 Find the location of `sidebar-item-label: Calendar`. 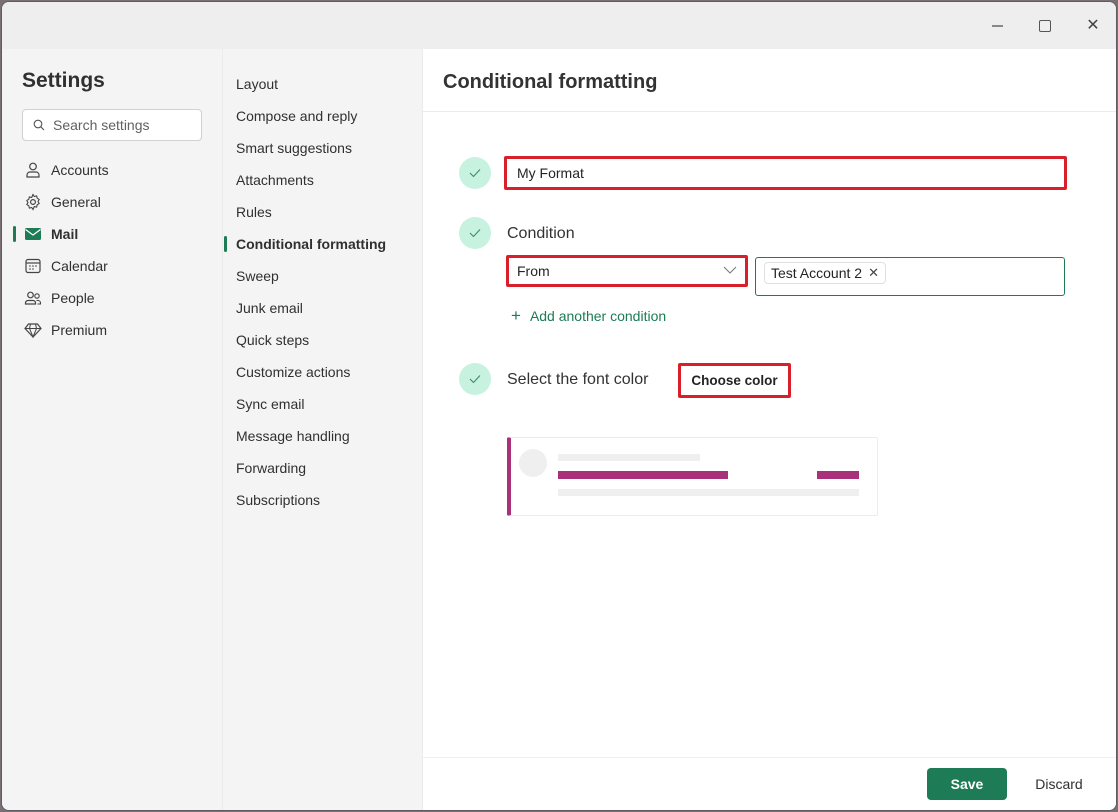

sidebar-item-label: Calendar is located at coordinates (79, 266).